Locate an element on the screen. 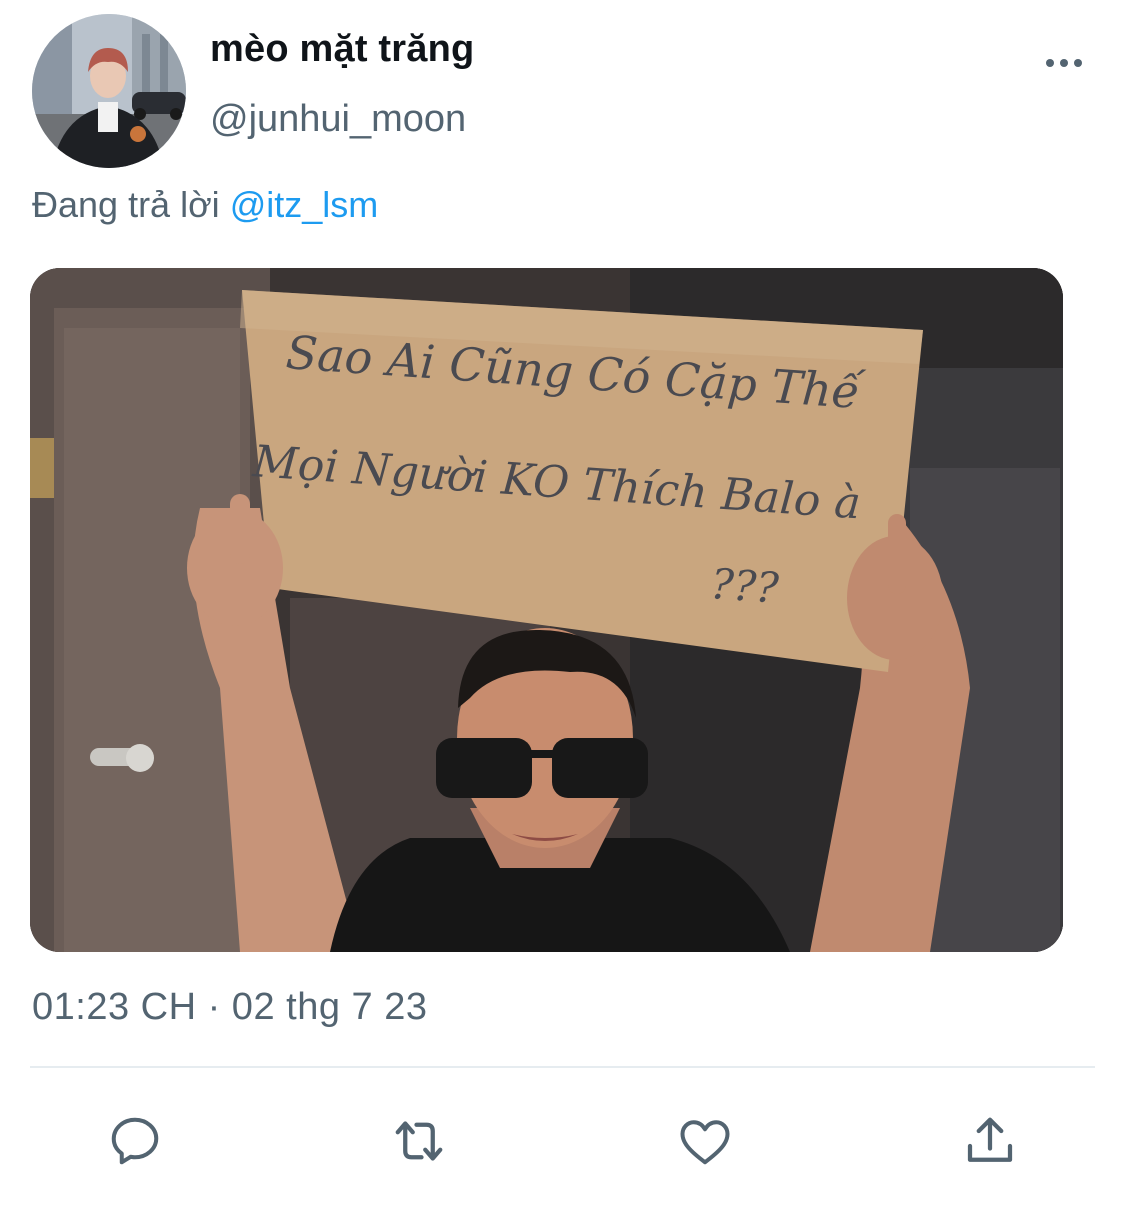 This screenshot has width=1125, height=1210. user-handle: @junhui_moon is located at coordinates (338, 119).